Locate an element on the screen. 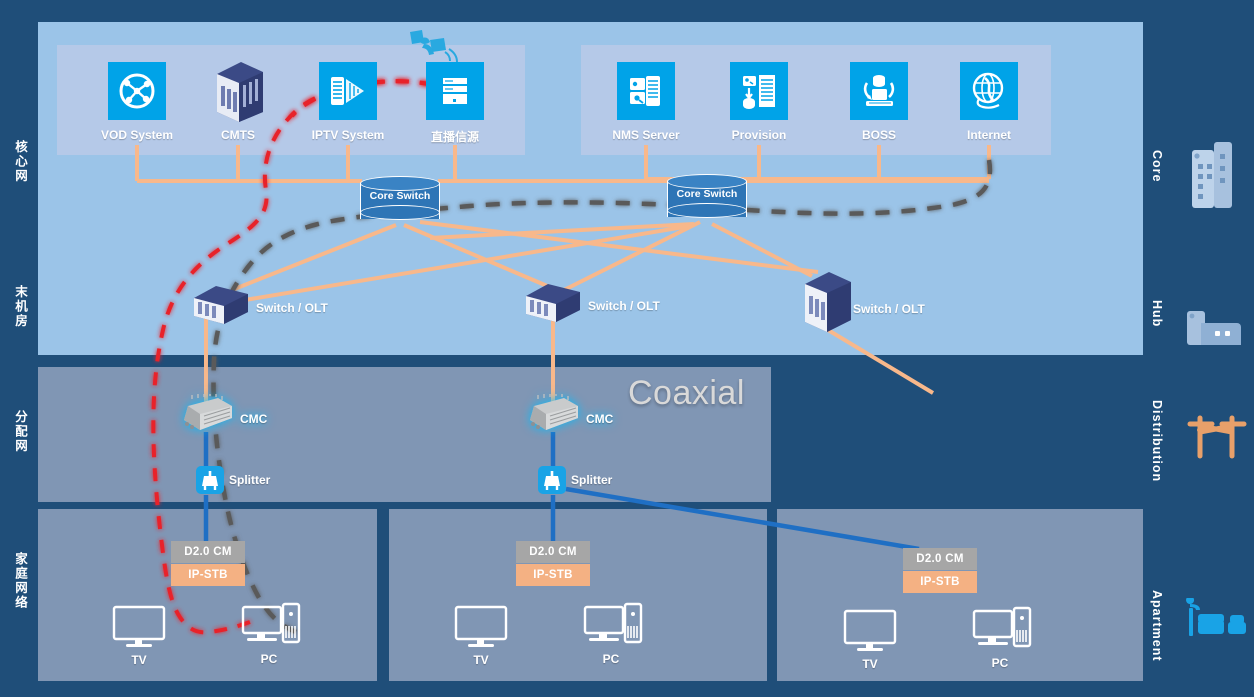  node-switch-olt-2: Switch / OLT is located at coordinates (591, 307).